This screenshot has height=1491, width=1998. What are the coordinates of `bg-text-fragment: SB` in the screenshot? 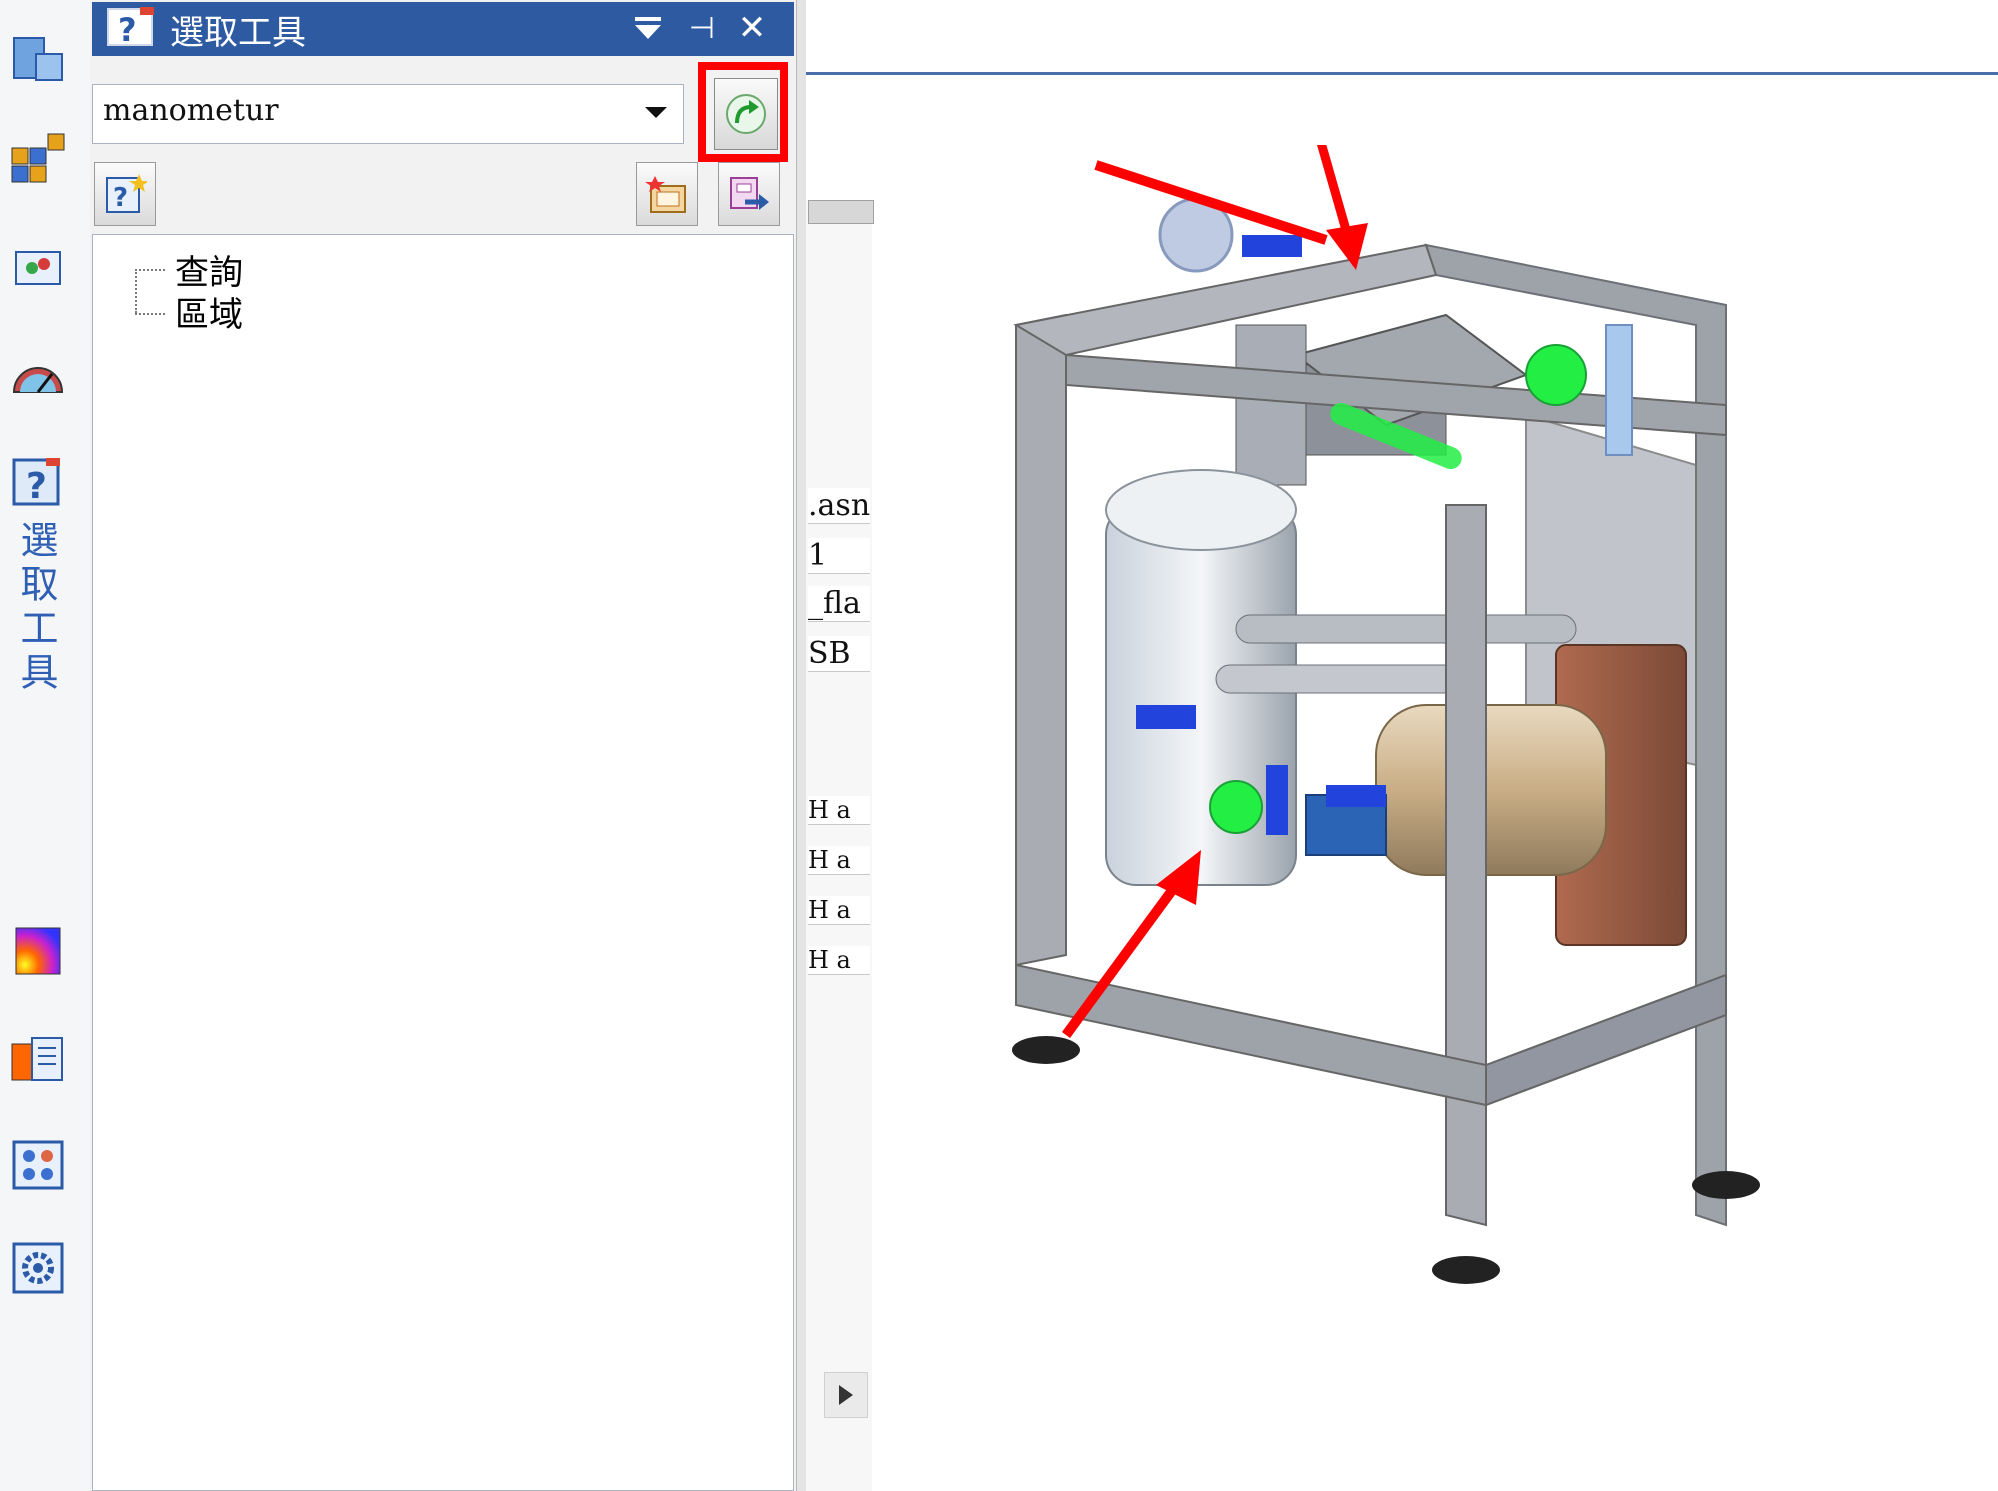 It's located at (839, 654).